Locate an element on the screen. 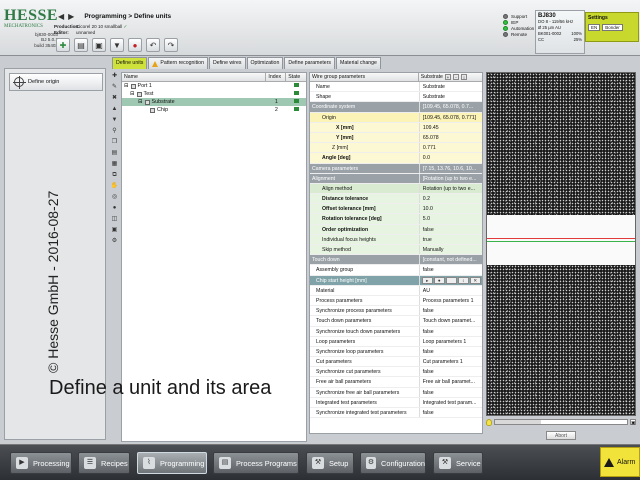 This screenshot has height=480, width=640. collapse-all-icon: - is located at coordinates (455, 77).